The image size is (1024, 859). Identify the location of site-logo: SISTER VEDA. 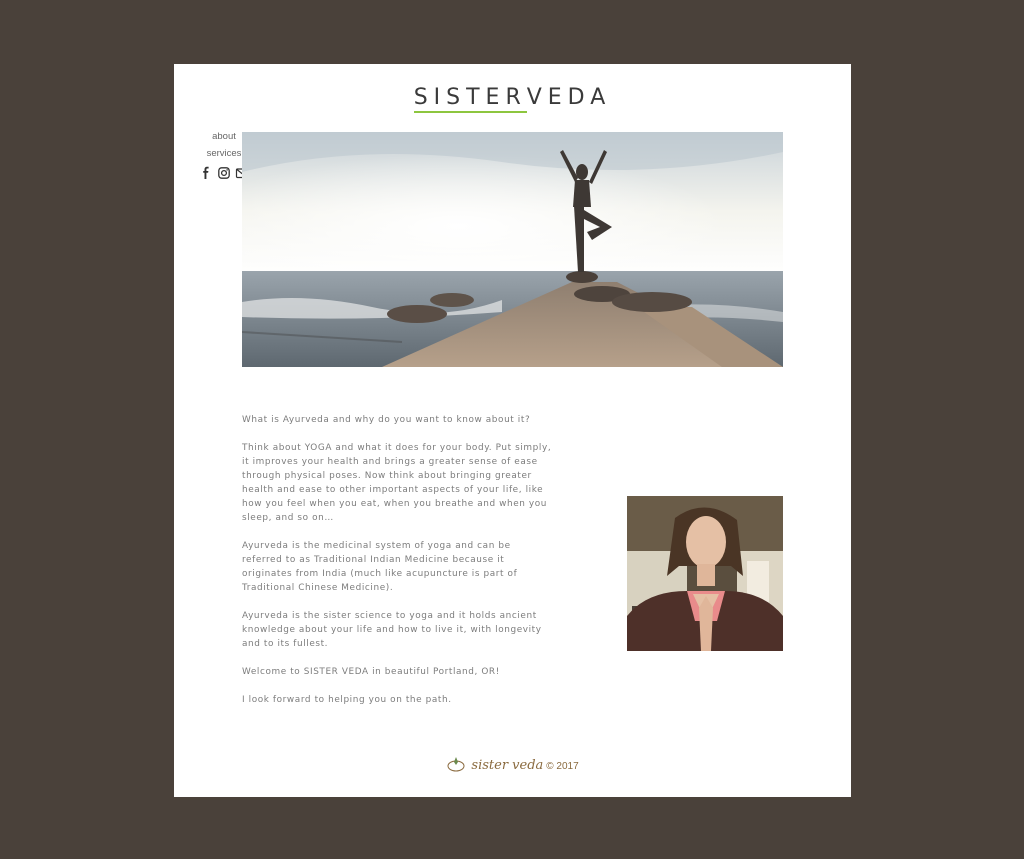
(512, 99).